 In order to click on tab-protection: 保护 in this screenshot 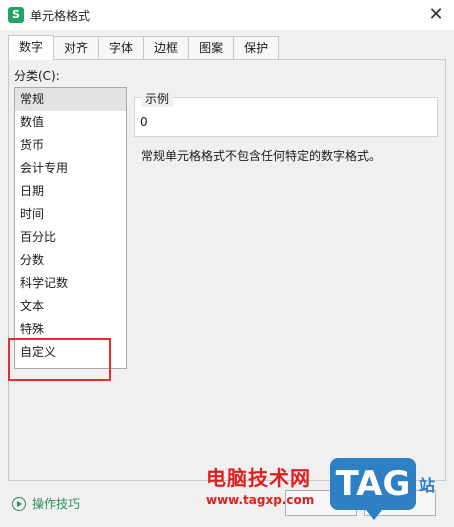, I will do `click(256, 47)`.